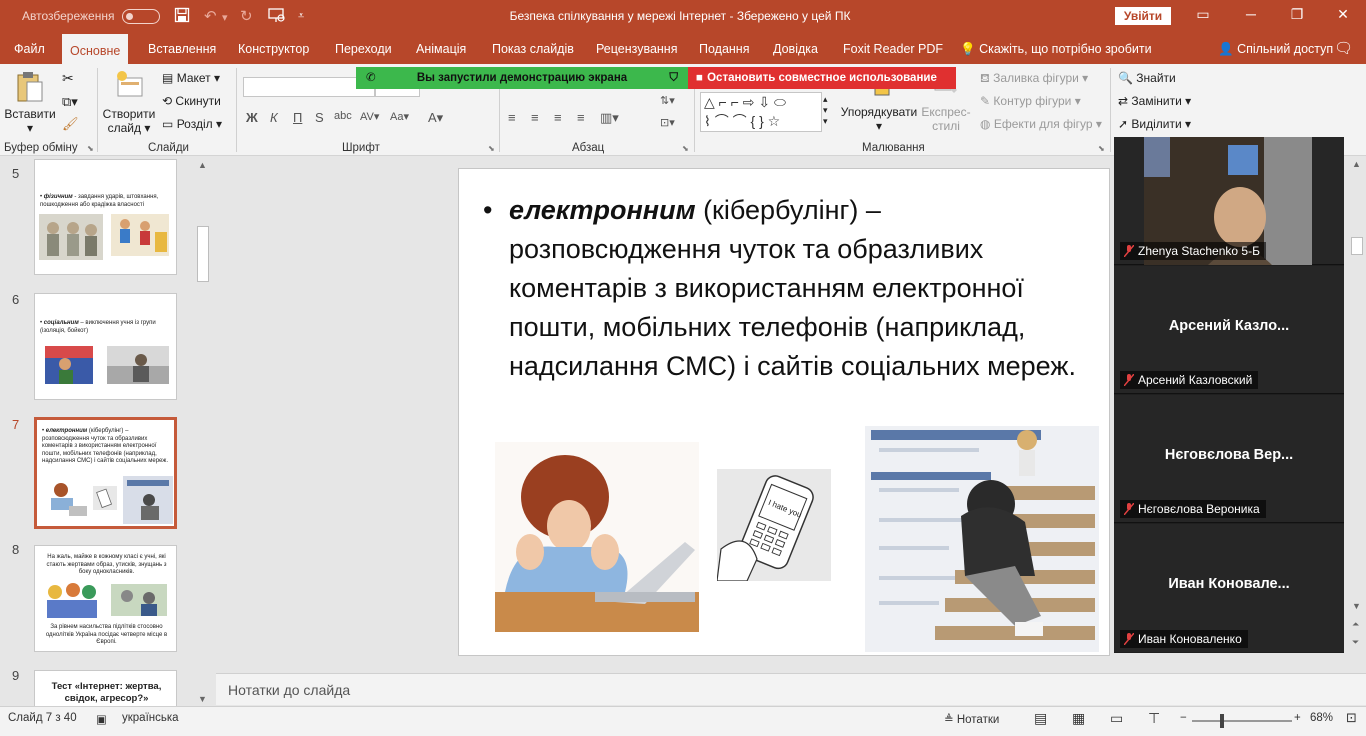  Describe the element at coordinates (399, 116) in the screenshot. I see `change-case-icon: Aa▾` at that location.